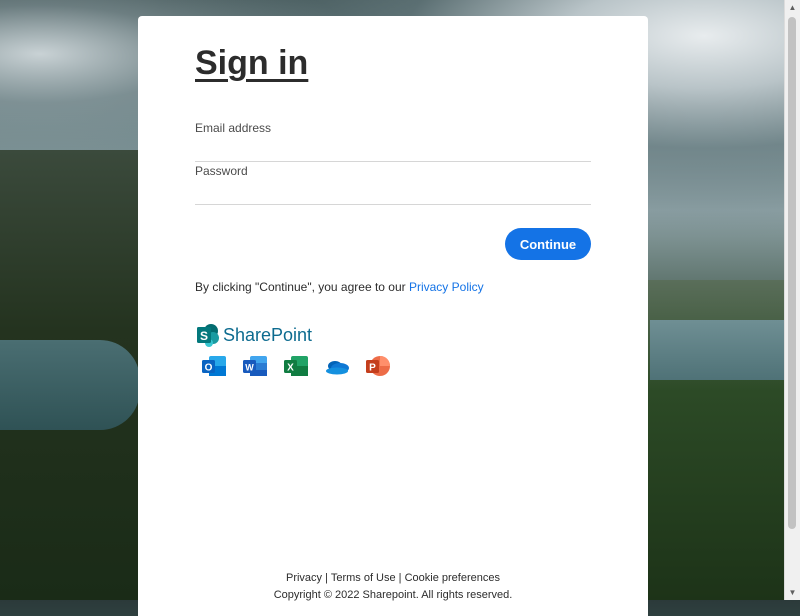  I want to click on footer-terms-link: Terms of Use, so click(363, 578).